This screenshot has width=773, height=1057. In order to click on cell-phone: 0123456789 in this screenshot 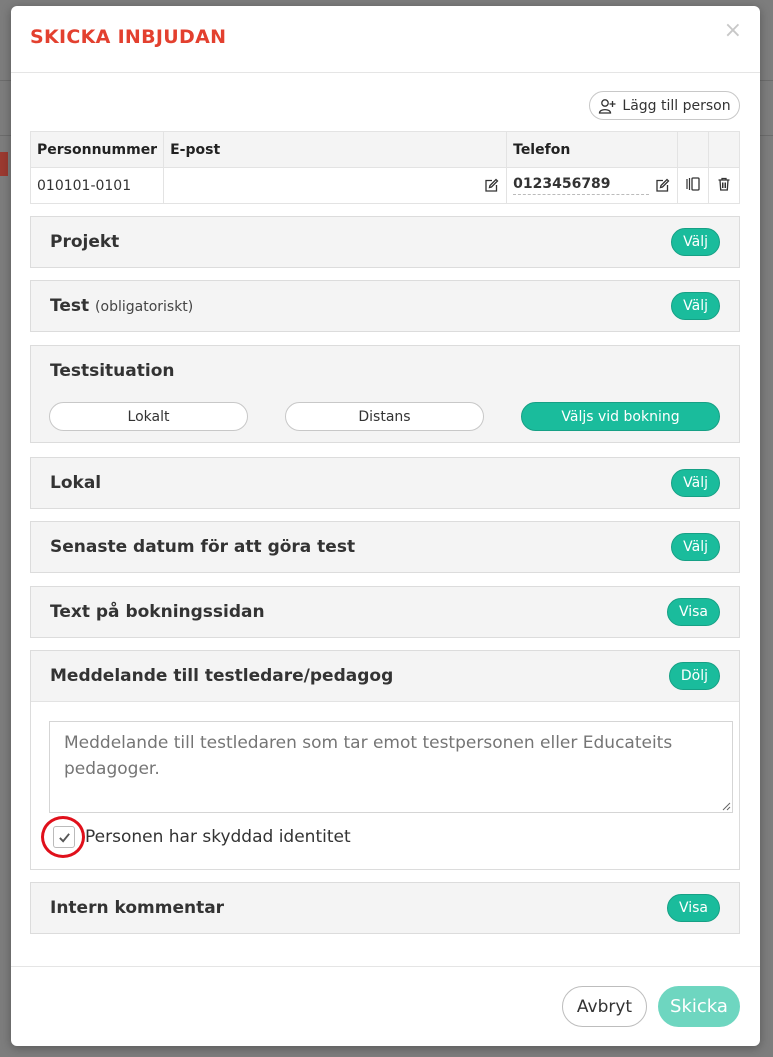, I will do `click(592, 185)`.